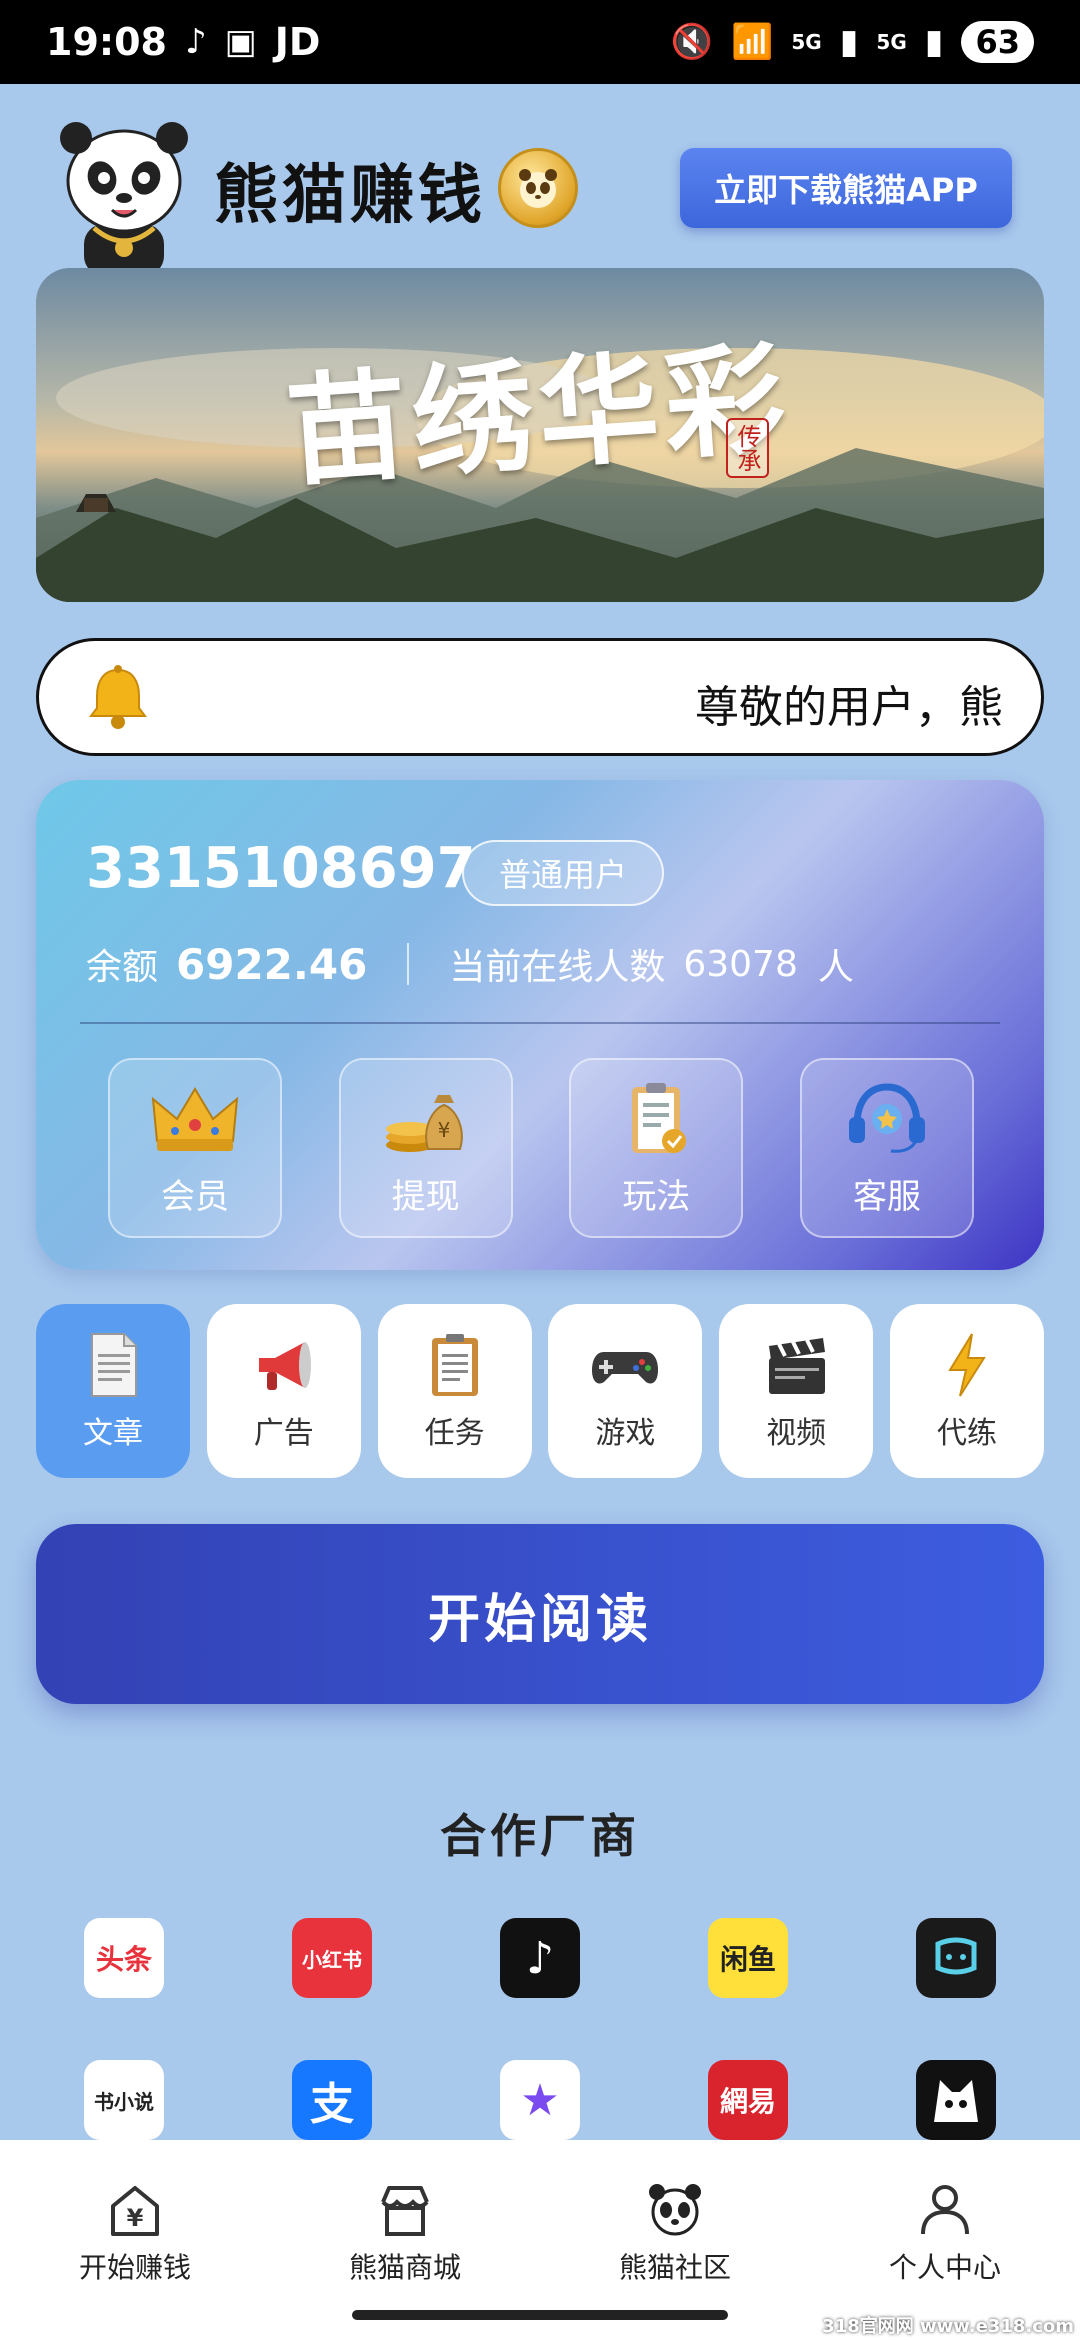 The height and width of the screenshot is (2340, 1080). Describe the element at coordinates (454, 1433) in the screenshot. I see `tab-tasks-label: 任务` at that location.